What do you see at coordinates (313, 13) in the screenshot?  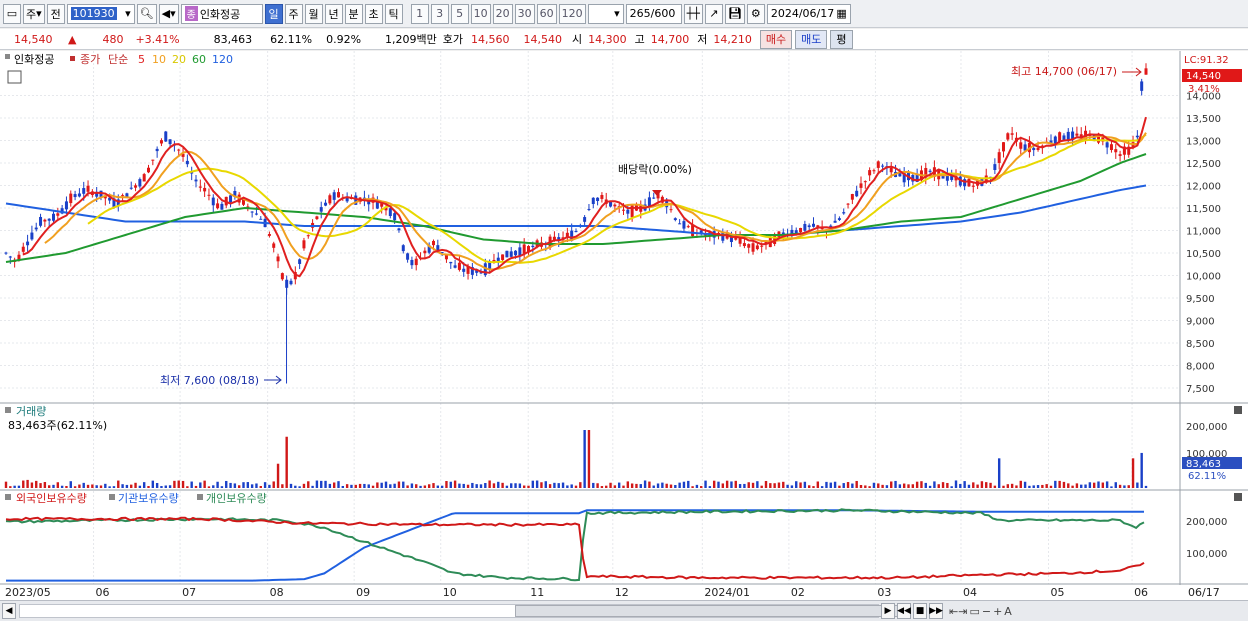 I see `period-monthly: 월` at bounding box center [313, 13].